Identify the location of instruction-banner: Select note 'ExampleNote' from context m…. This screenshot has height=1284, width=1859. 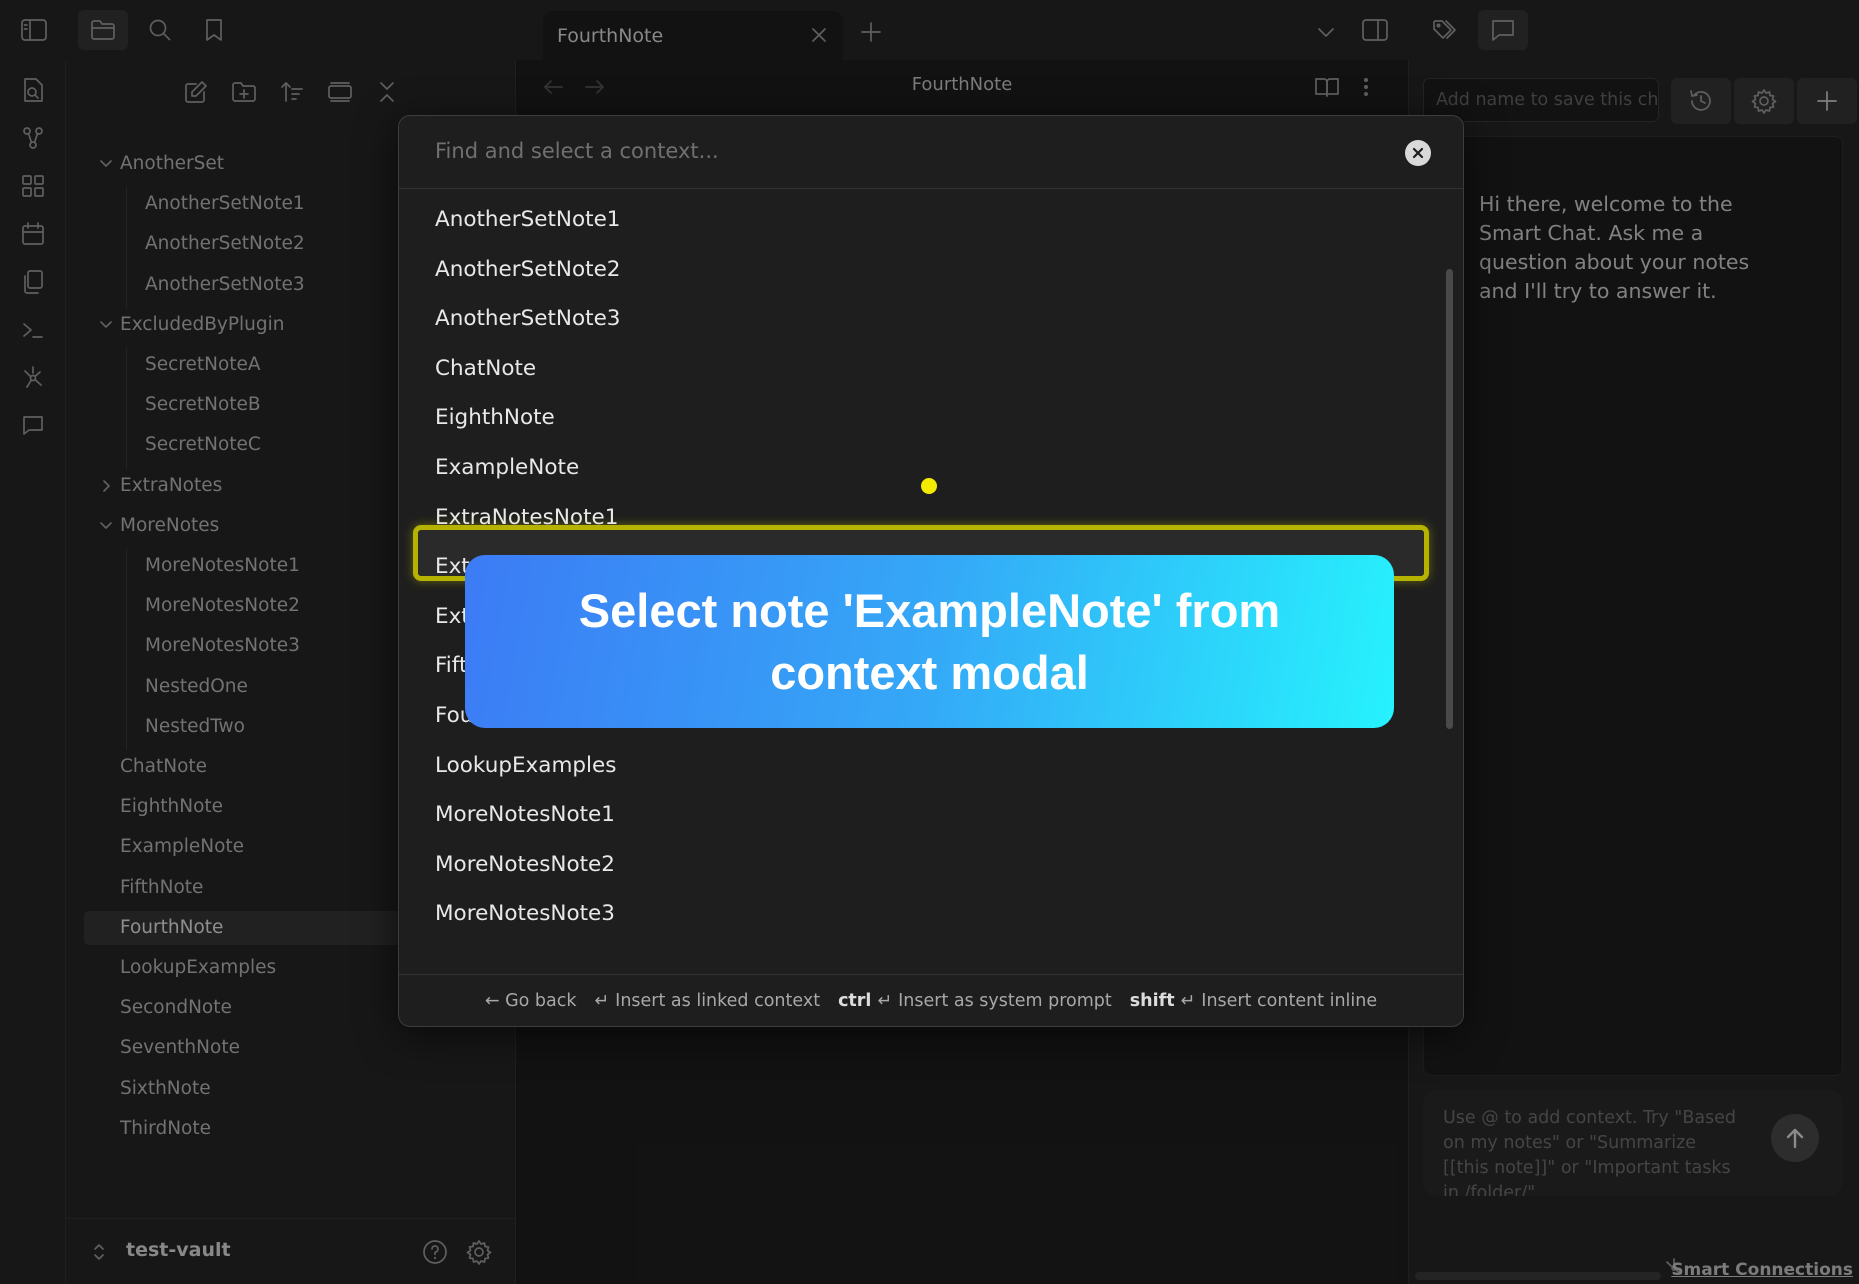
(929, 641).